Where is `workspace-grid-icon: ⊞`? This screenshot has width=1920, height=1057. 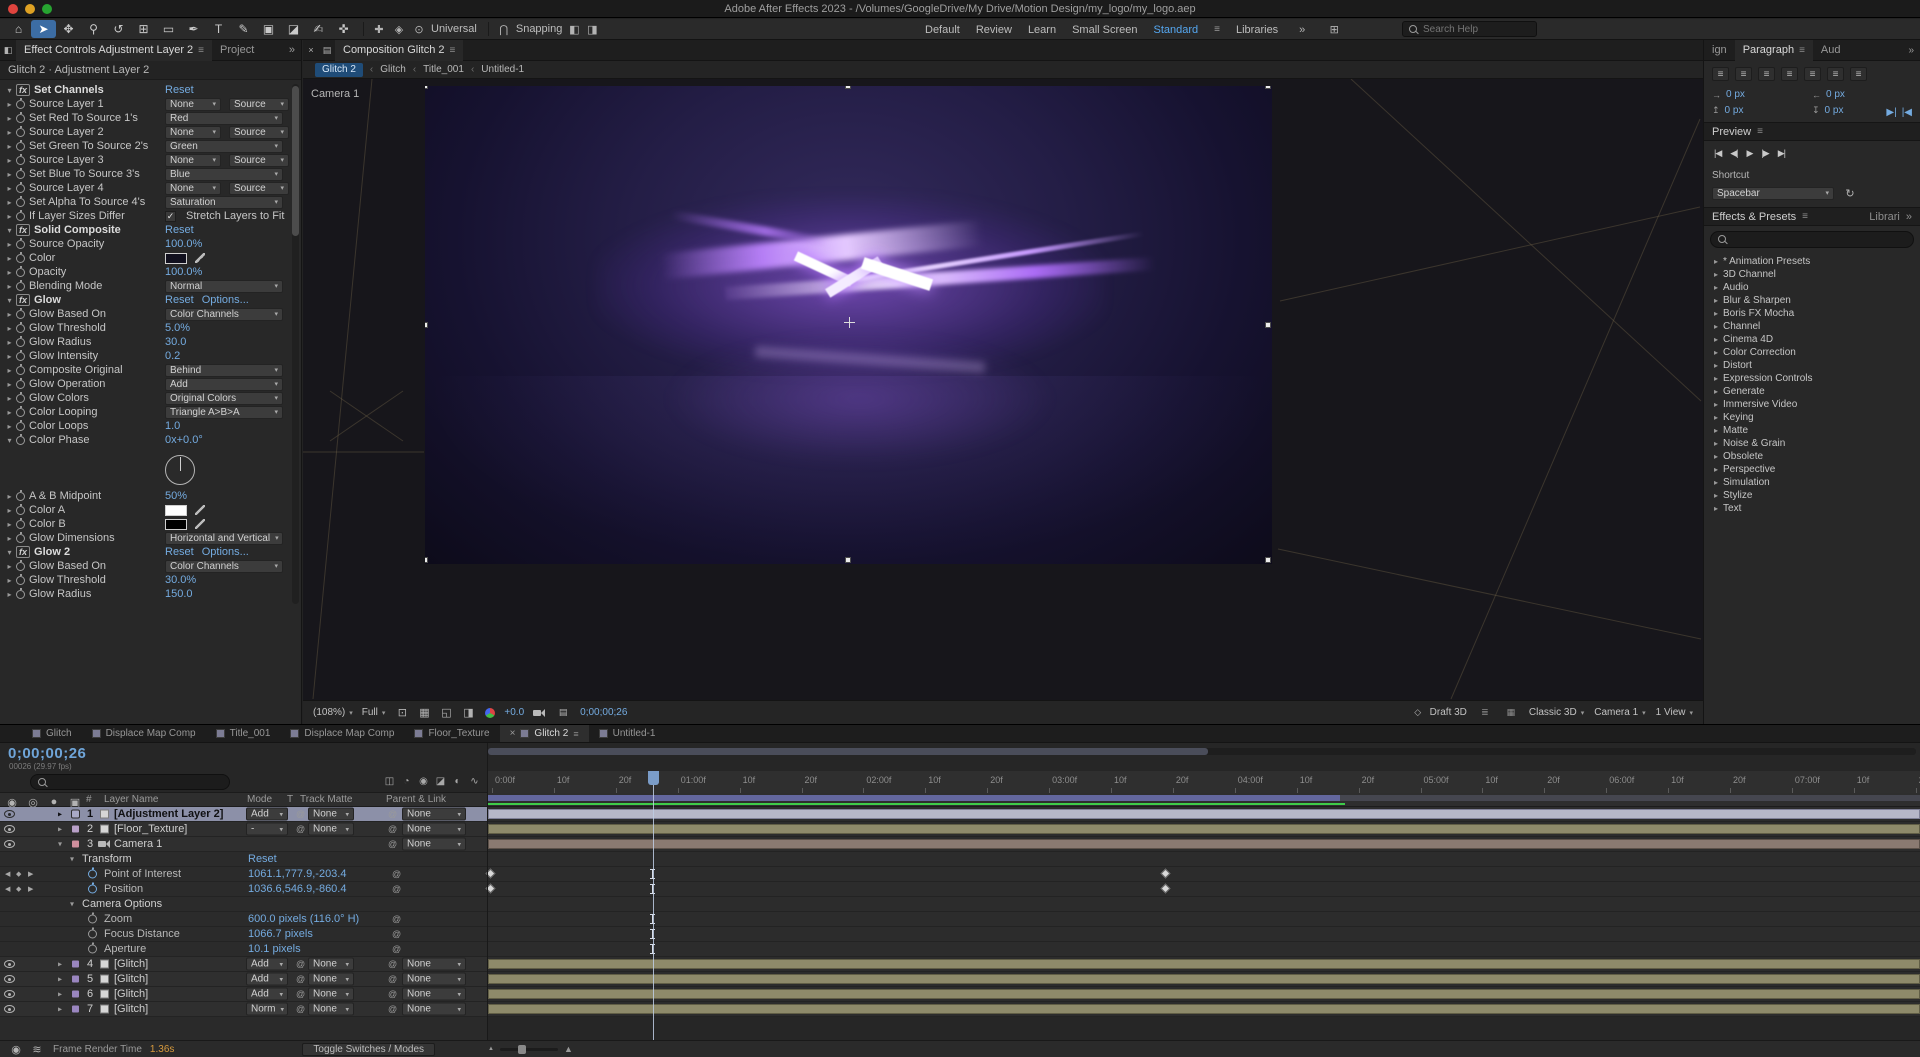 workspace-grid-icon: ⊞ is located at coordinates (1334, 30).